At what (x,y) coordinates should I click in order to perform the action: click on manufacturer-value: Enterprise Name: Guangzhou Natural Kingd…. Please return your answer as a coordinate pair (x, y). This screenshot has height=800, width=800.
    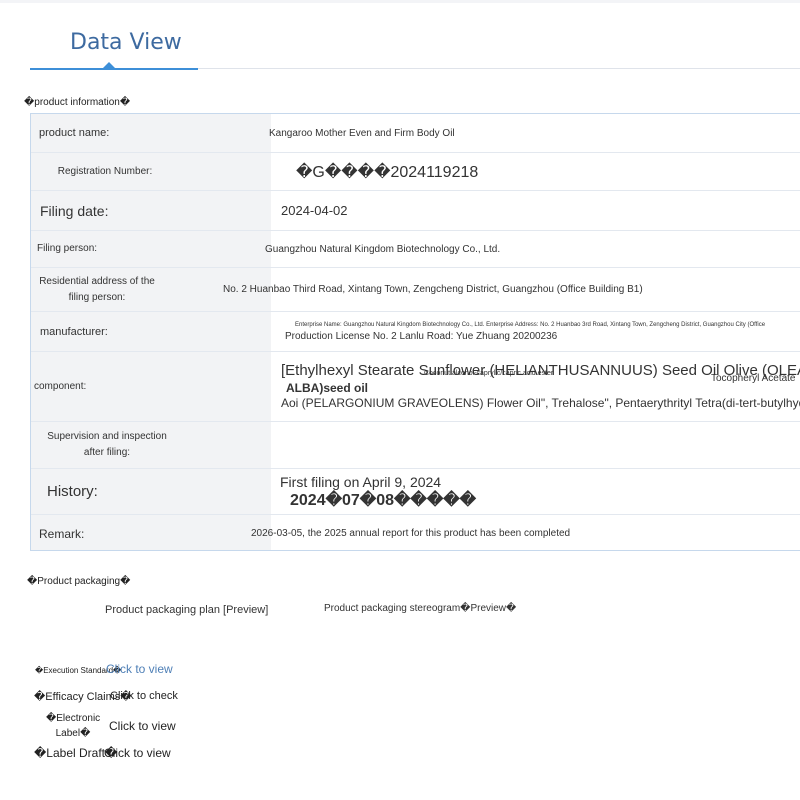
    Looking at the image, I should click on (535, 331).